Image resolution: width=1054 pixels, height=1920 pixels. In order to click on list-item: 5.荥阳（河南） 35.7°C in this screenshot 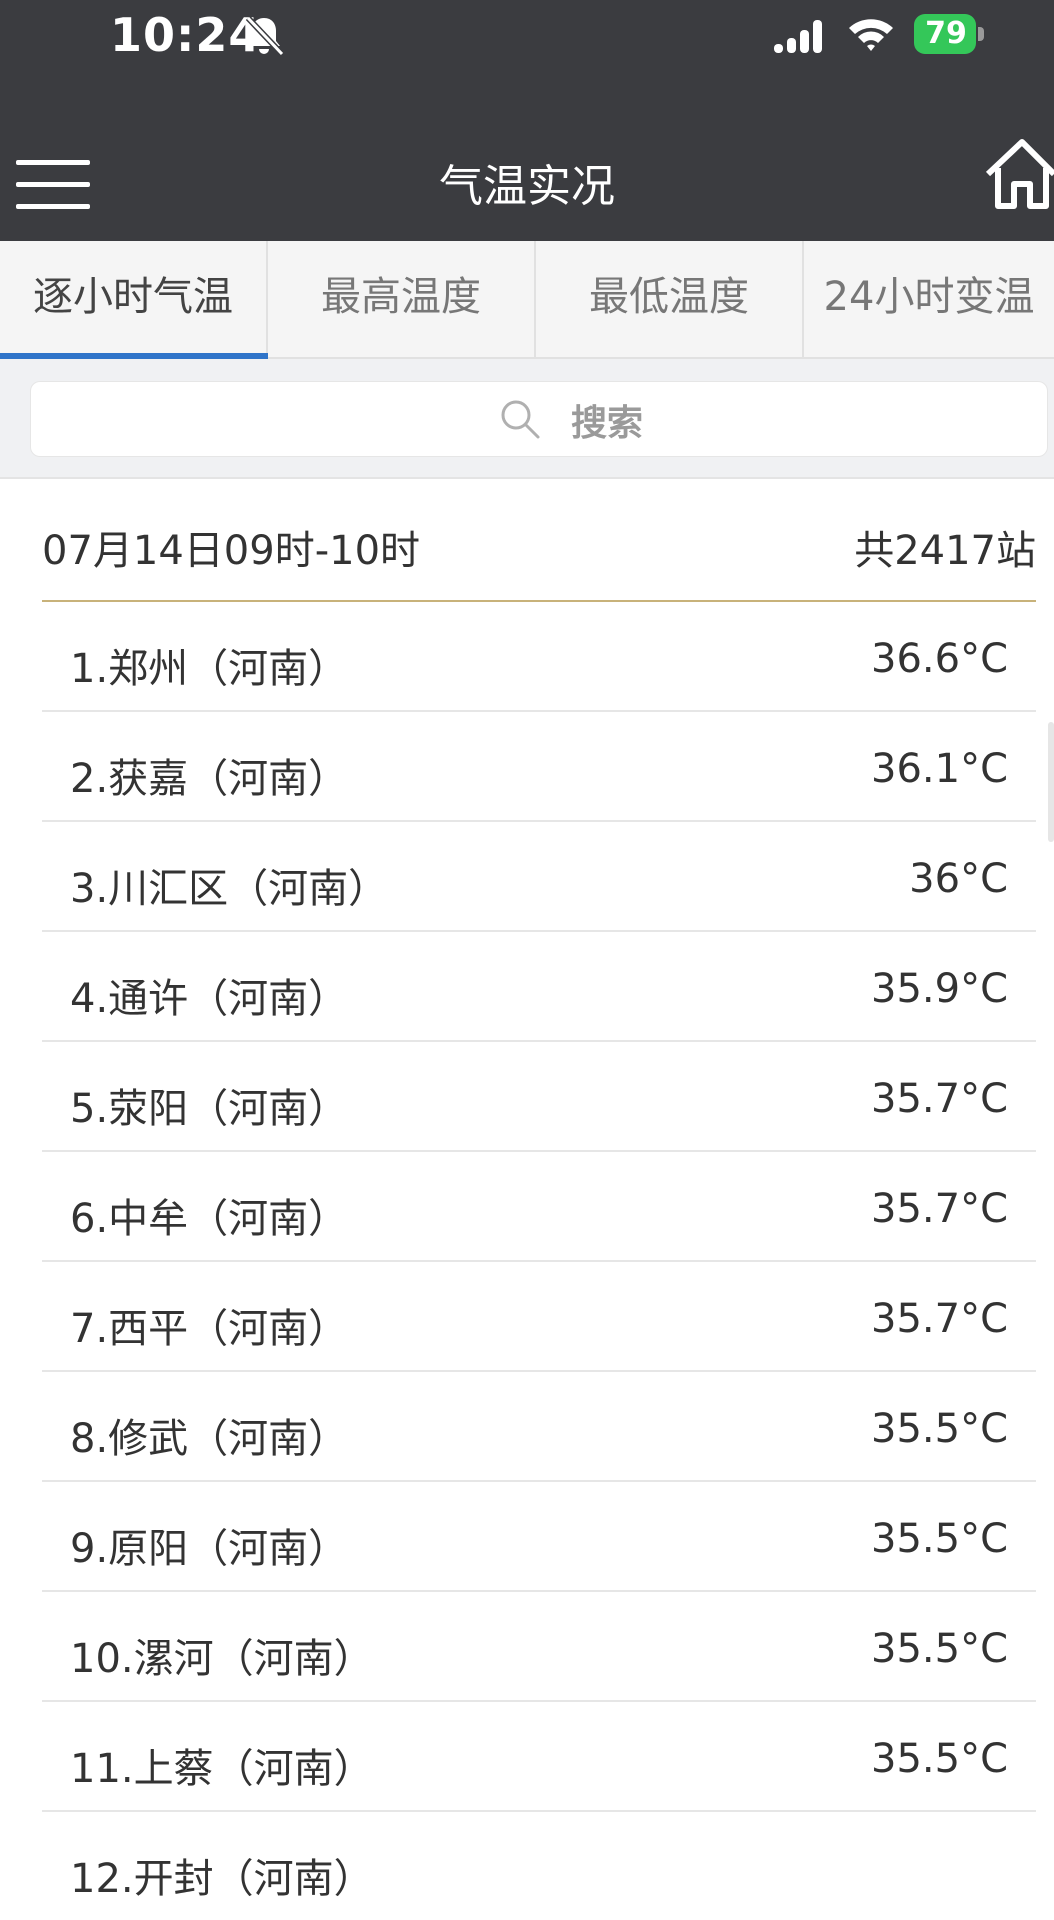, I will do `click(539, 1097)`.